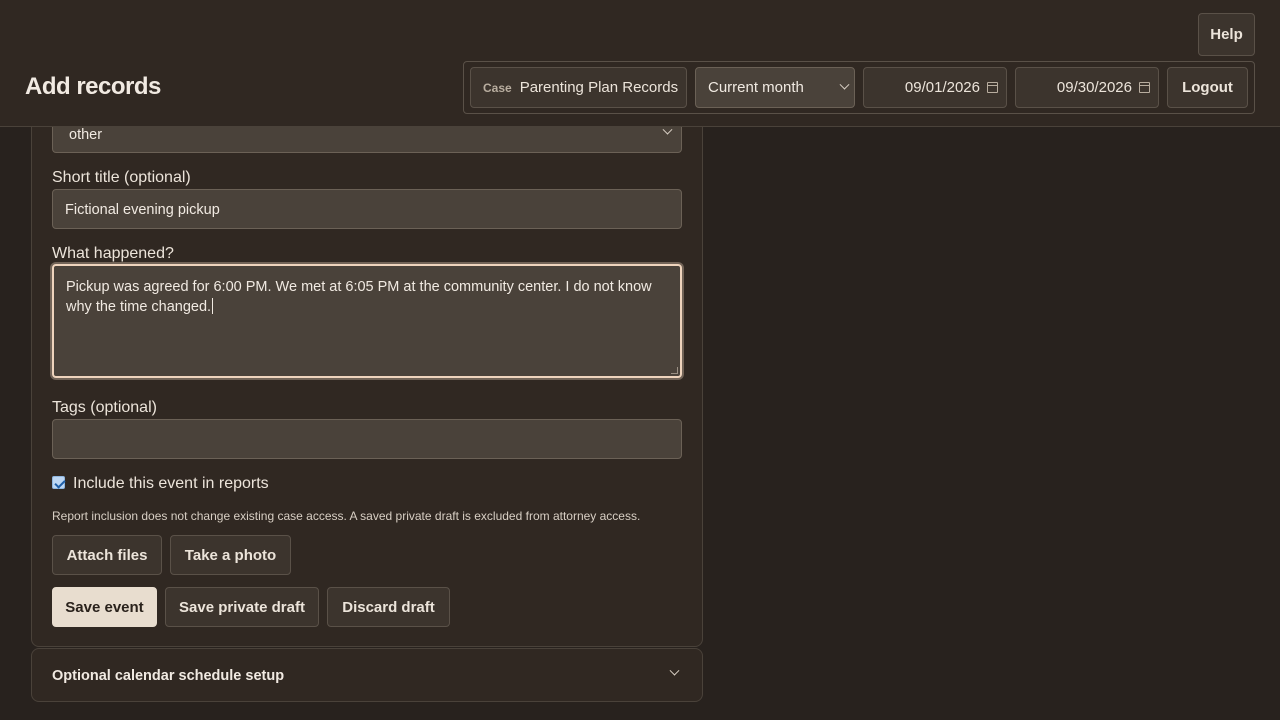 Image resolution: width=1280 pixels, height=720 pixels. I want to click on calendar-schedule-section: Optional calendar schedule setup, so click(367, 675).